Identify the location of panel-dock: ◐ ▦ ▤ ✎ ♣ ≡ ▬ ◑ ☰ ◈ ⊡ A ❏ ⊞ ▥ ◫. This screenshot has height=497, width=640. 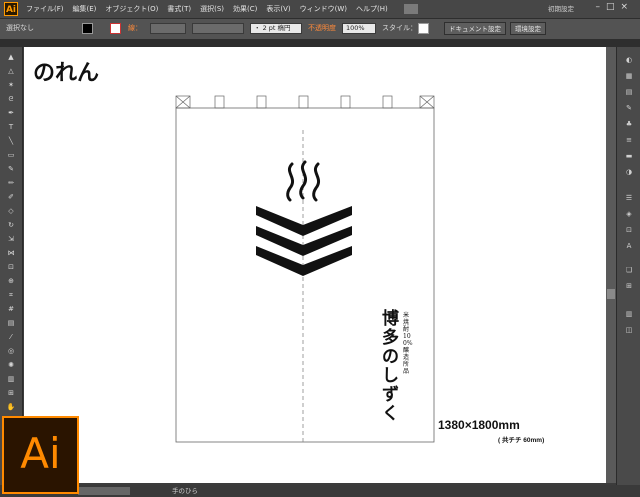
(628, 268).